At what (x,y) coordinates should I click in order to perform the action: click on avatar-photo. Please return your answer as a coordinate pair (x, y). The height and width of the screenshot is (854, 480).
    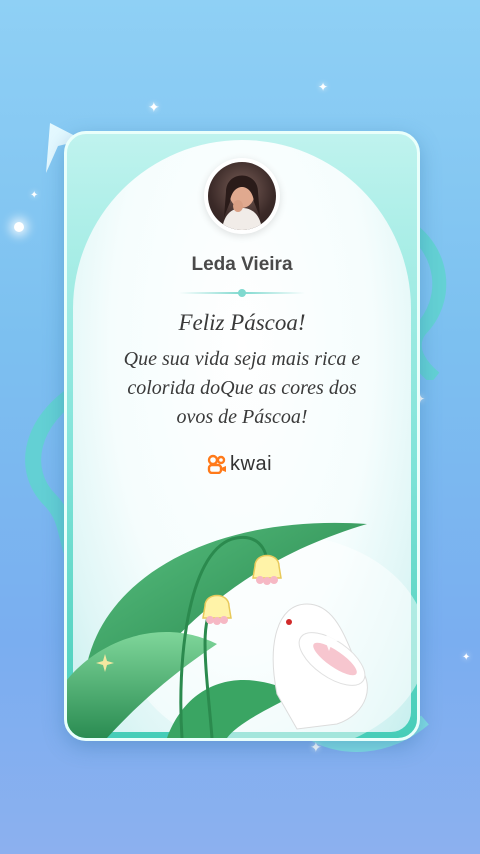
    Looking at the image, I should click on (242, 196).